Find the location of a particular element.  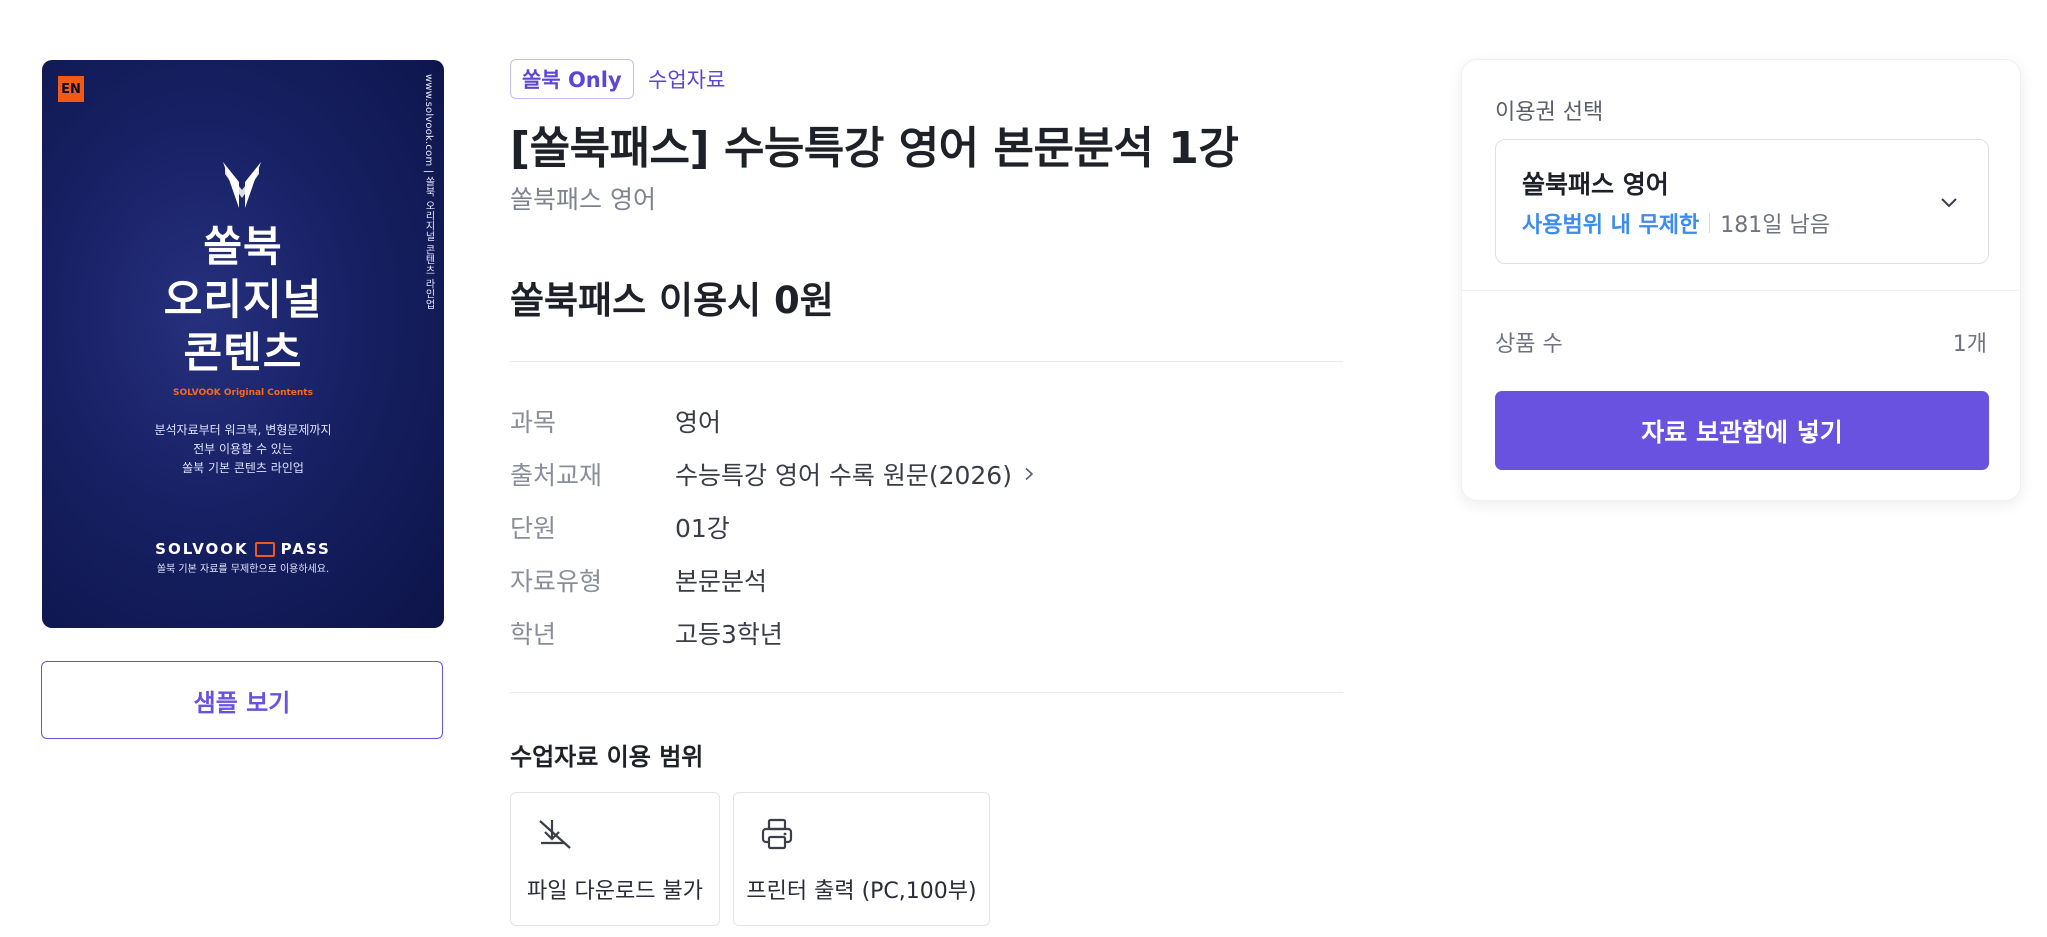

product-count-value: 1개 is located at coordinates (1969, 344).